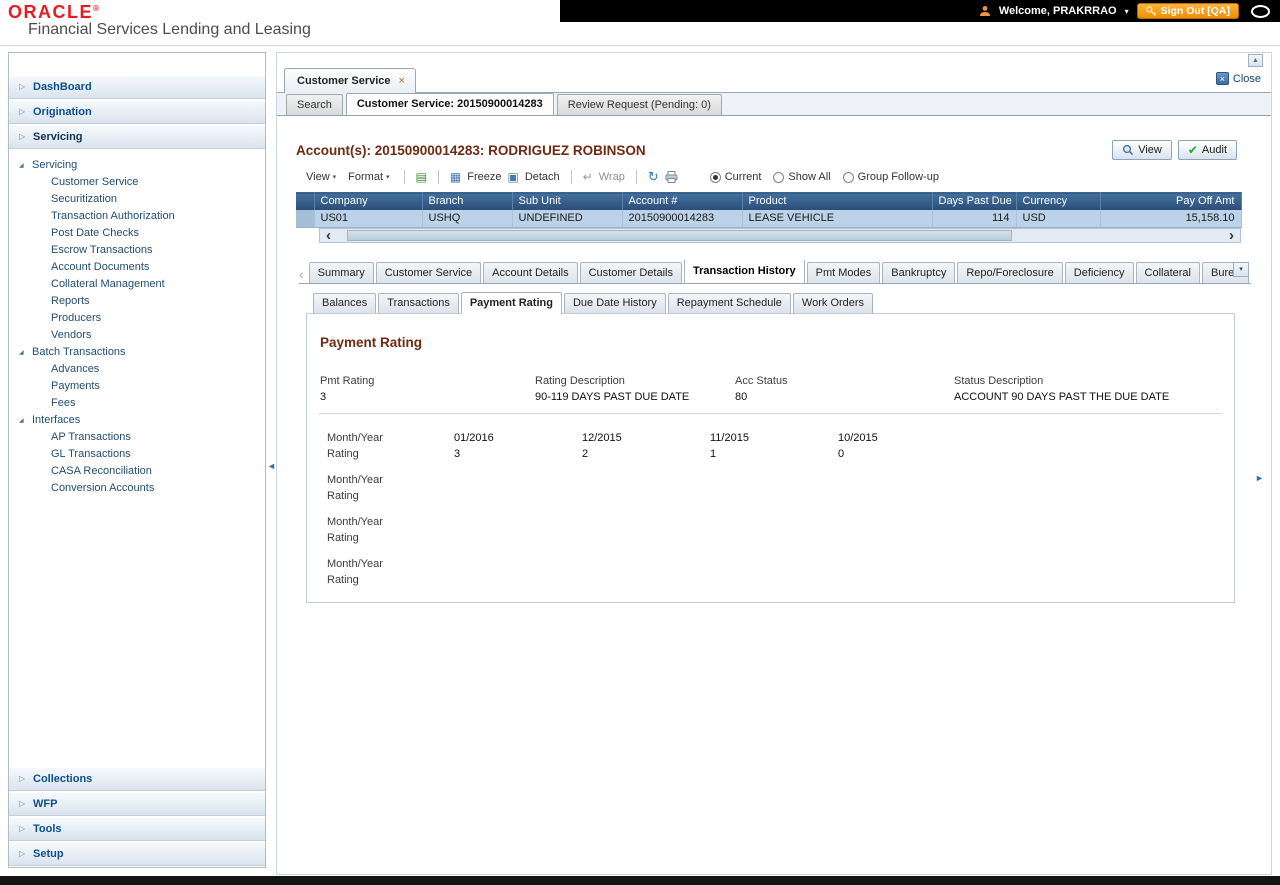  Describe the element at coordinates (142, 165) in the screenshot. I see `tree-node-servicing: ◢ Servicing` at that location.